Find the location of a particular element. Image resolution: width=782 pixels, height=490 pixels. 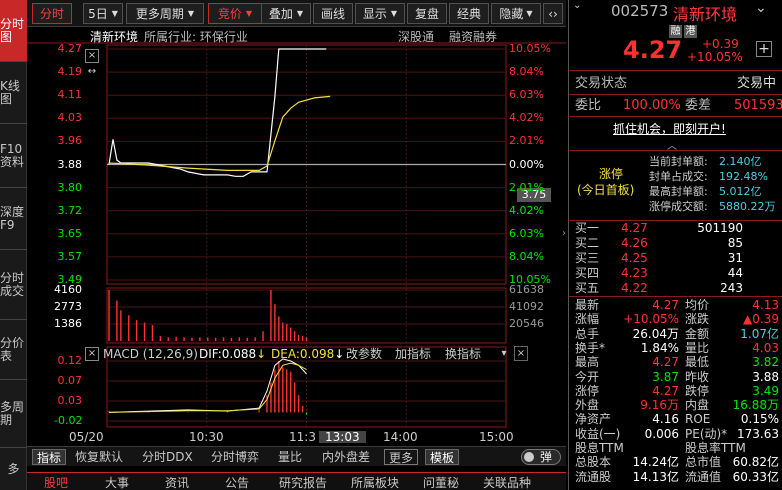

tab-in-out-diff: 内外盘差 is located at coordinates (346, 457).